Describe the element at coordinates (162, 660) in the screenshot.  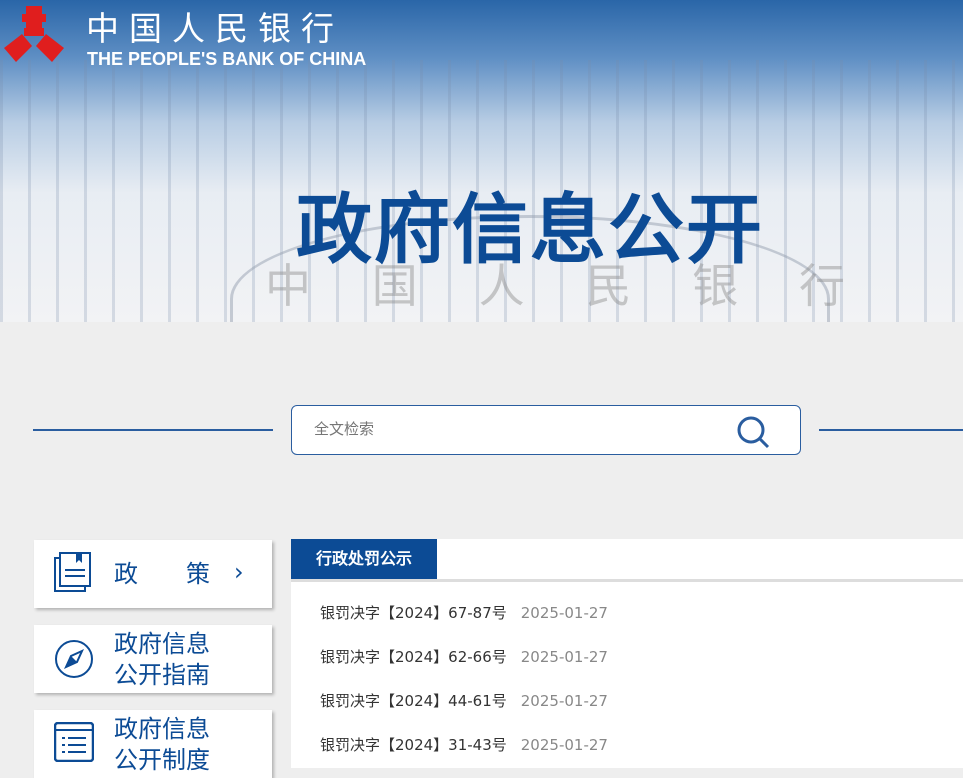
I see `sidebar-item-label: 政府信息 公开指南` at that location.